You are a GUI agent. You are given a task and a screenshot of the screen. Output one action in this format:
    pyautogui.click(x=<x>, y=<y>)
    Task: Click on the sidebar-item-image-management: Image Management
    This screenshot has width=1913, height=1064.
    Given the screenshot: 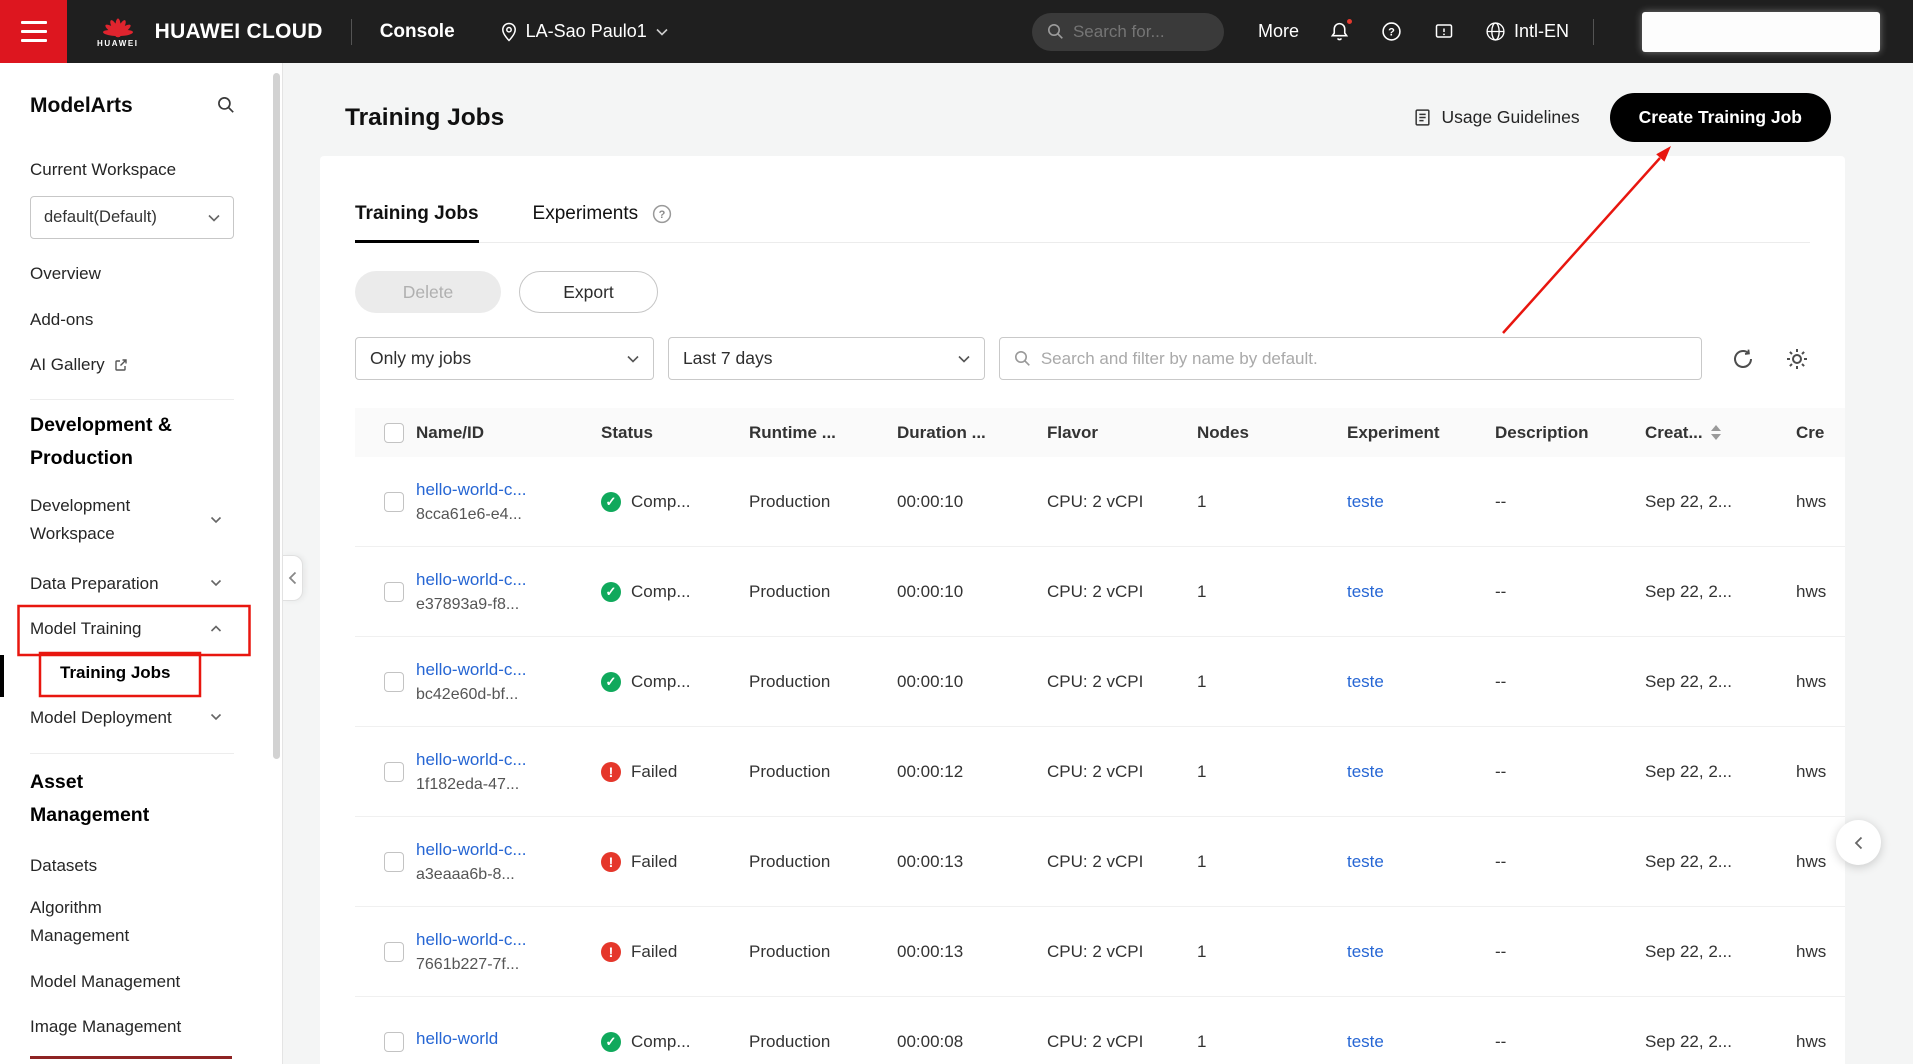 What is the action you would take?
    pyautogui.click(x=110, y=1027)
    